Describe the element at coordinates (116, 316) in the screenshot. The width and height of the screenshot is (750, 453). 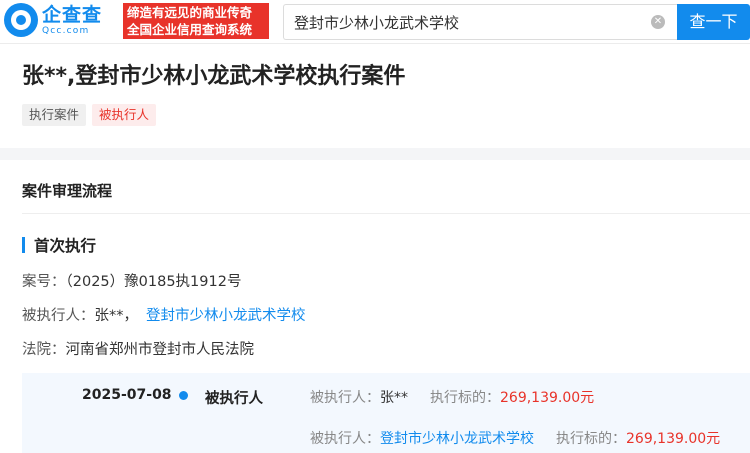
I see `executed-person: 张**，` at that location.